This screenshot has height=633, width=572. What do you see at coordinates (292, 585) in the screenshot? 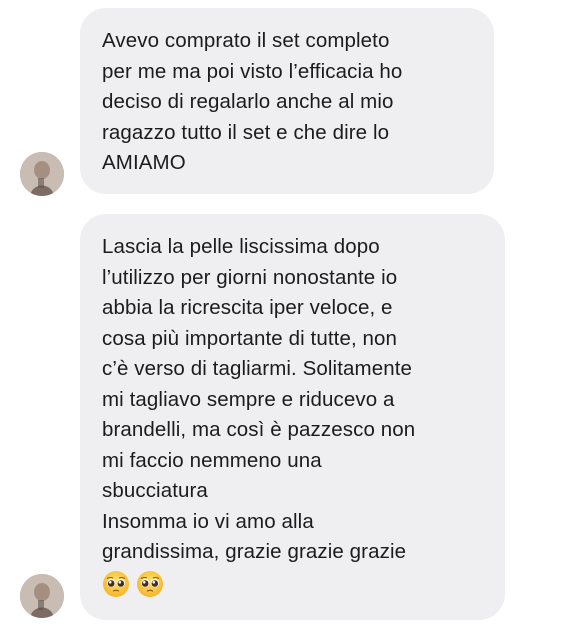
I see `emoji-line` at bounding box center [292, 585].